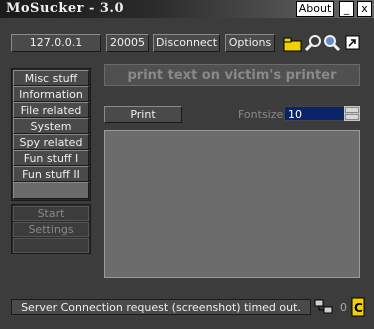  Describe the element at coordinates (261, 114) in the screenshot. I see `fontsize-label: Fontsize` at that location.